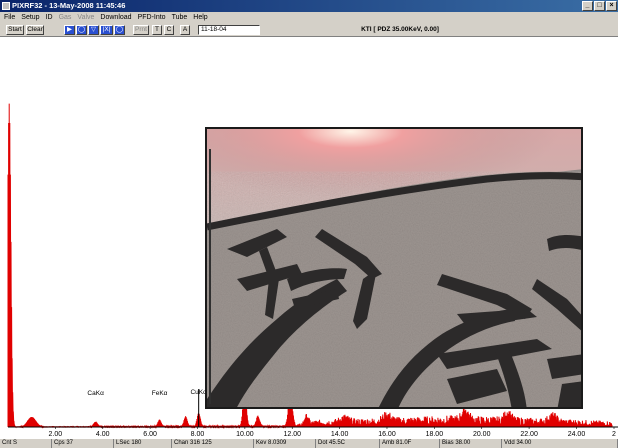 The image size is (618, 448). Describe the element at coordinates (9, 17) in the screenshot. I see `menu-item-file: File` at that location.